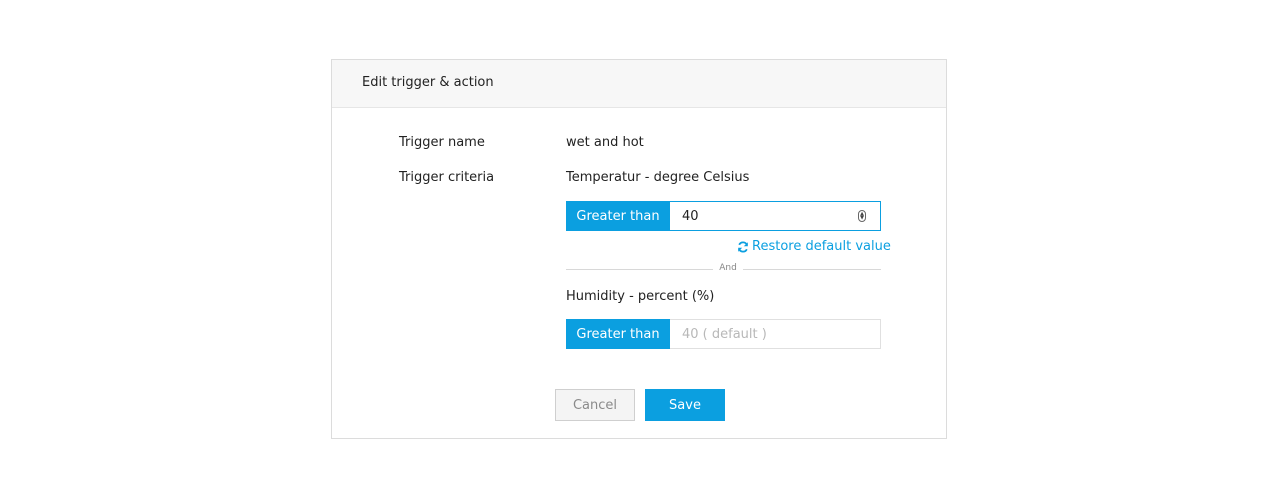 This screenshot has height=500, width=1280. Describe the element at coordinates (862, 216) in the screenshot. I see `number-spinner-icon: ▲ ▼` at that location.